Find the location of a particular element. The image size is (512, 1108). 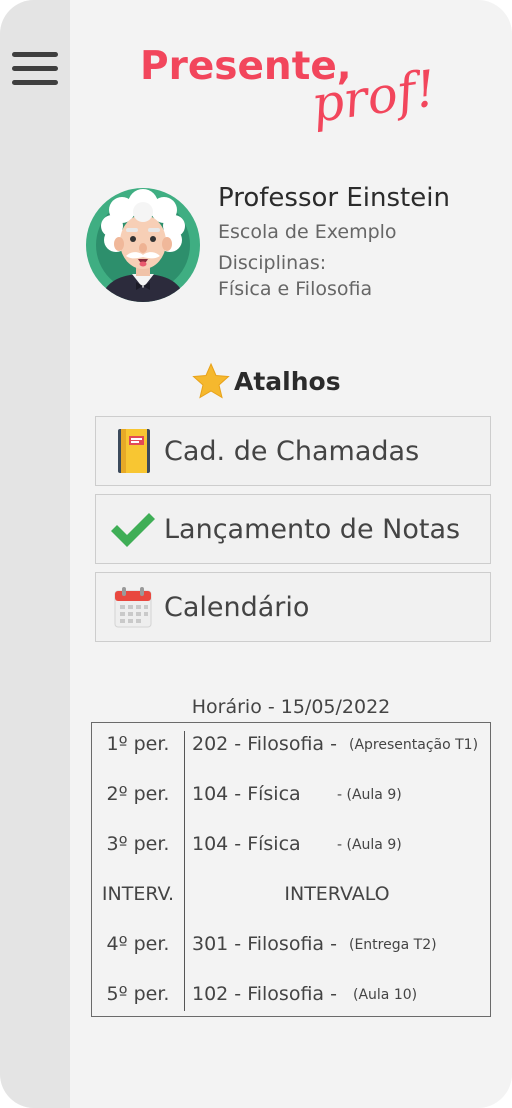

schedule-period: 3º per. is located at coordinates (138, 844).